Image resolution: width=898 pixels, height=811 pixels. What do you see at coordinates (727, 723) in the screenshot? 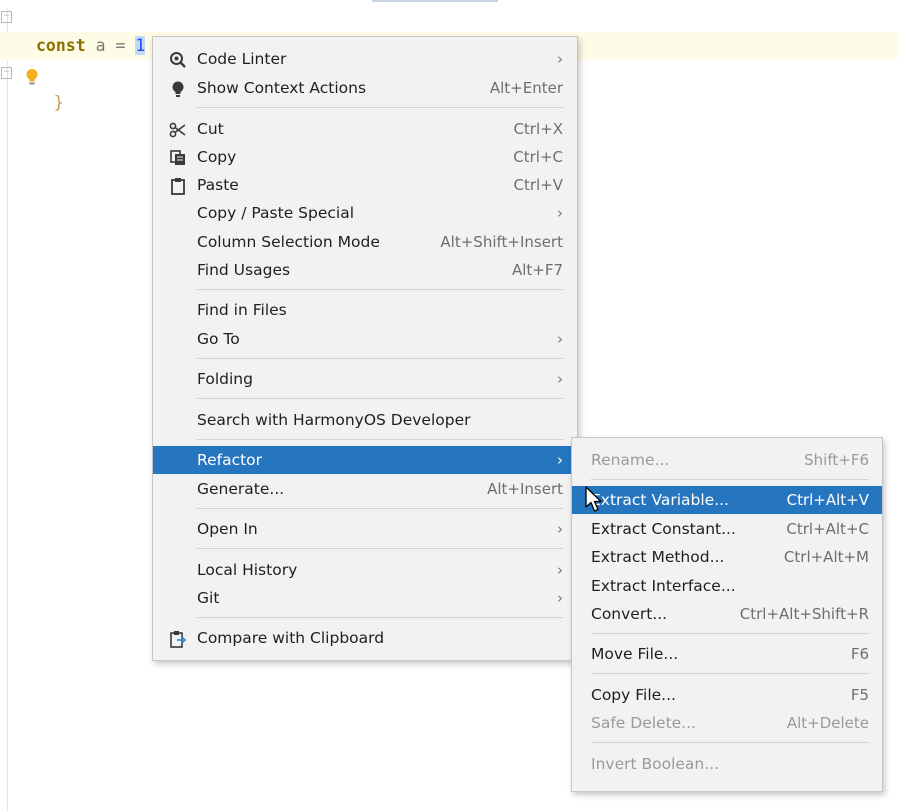
I see `submenu-item-safe-delete: Safe Delete... Alt+Delete` at bounding box center [727, 723].